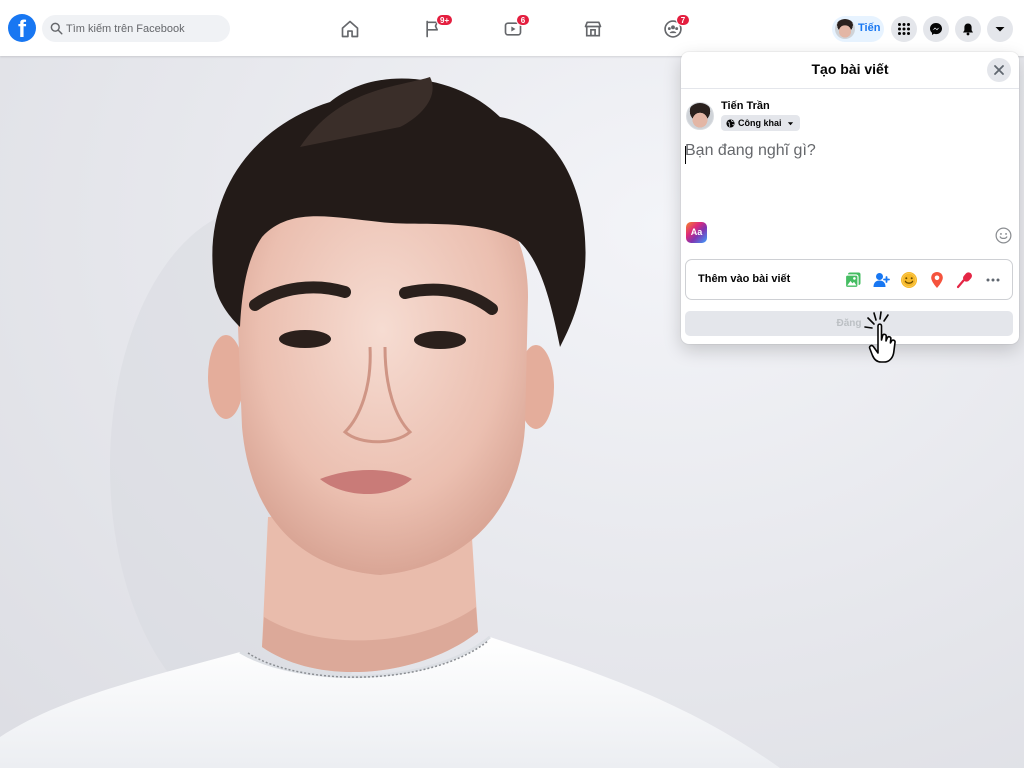 This screenshot has height=768, width=1024. I want to click on tag-people-button, so click(881, 280).